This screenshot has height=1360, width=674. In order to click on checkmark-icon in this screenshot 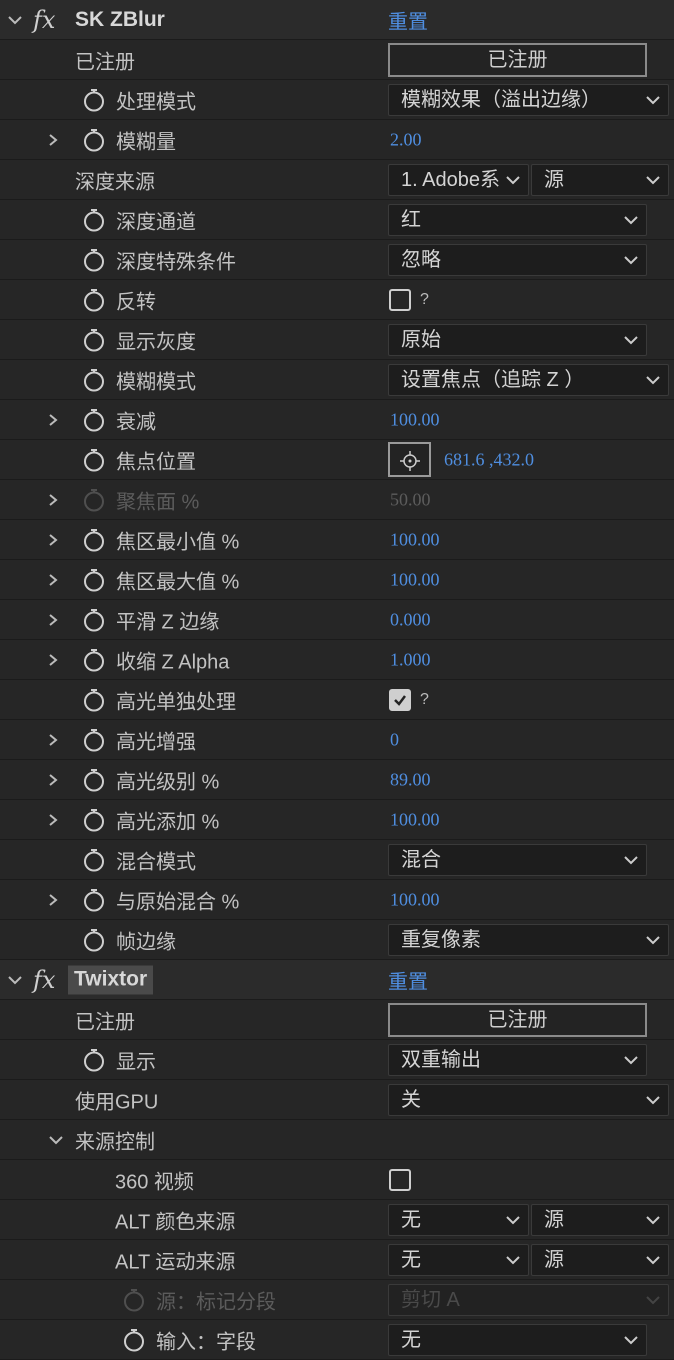, I will do `click(400, 700)`.